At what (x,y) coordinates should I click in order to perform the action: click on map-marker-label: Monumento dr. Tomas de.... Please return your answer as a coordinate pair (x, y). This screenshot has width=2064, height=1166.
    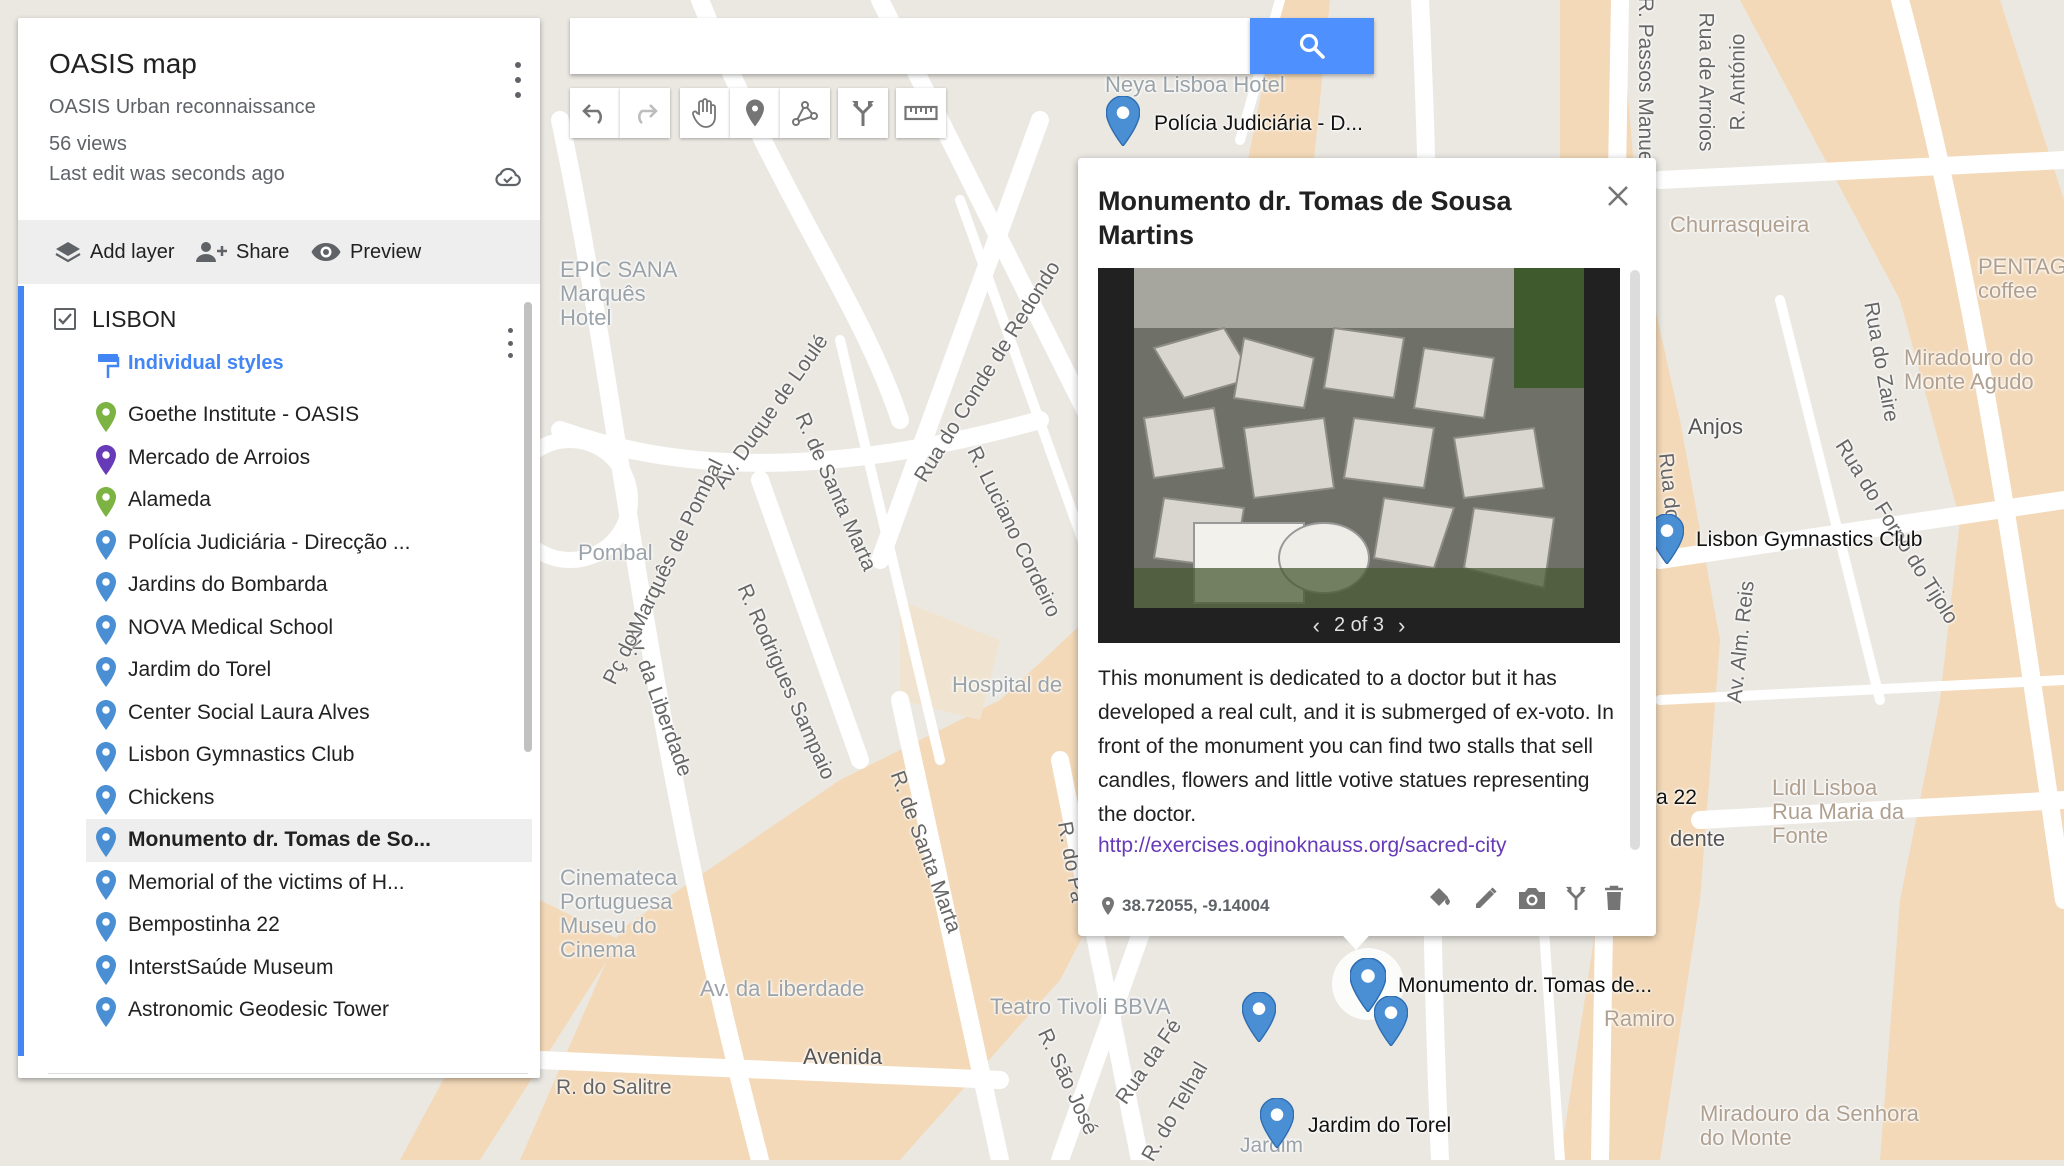
    Looking at the image, I should click on (1525, 985).